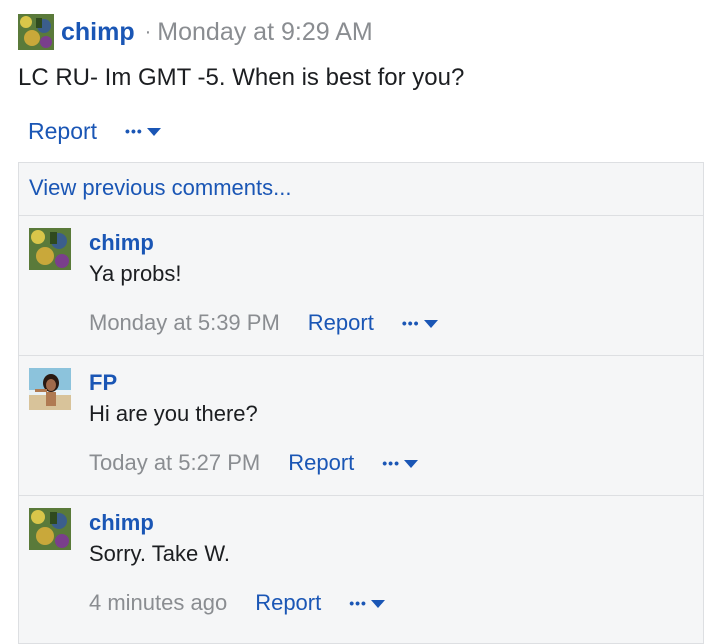  Describe the element at coordinates (98, 32) in the screenshot. I see `post-author: chimp` at that location.